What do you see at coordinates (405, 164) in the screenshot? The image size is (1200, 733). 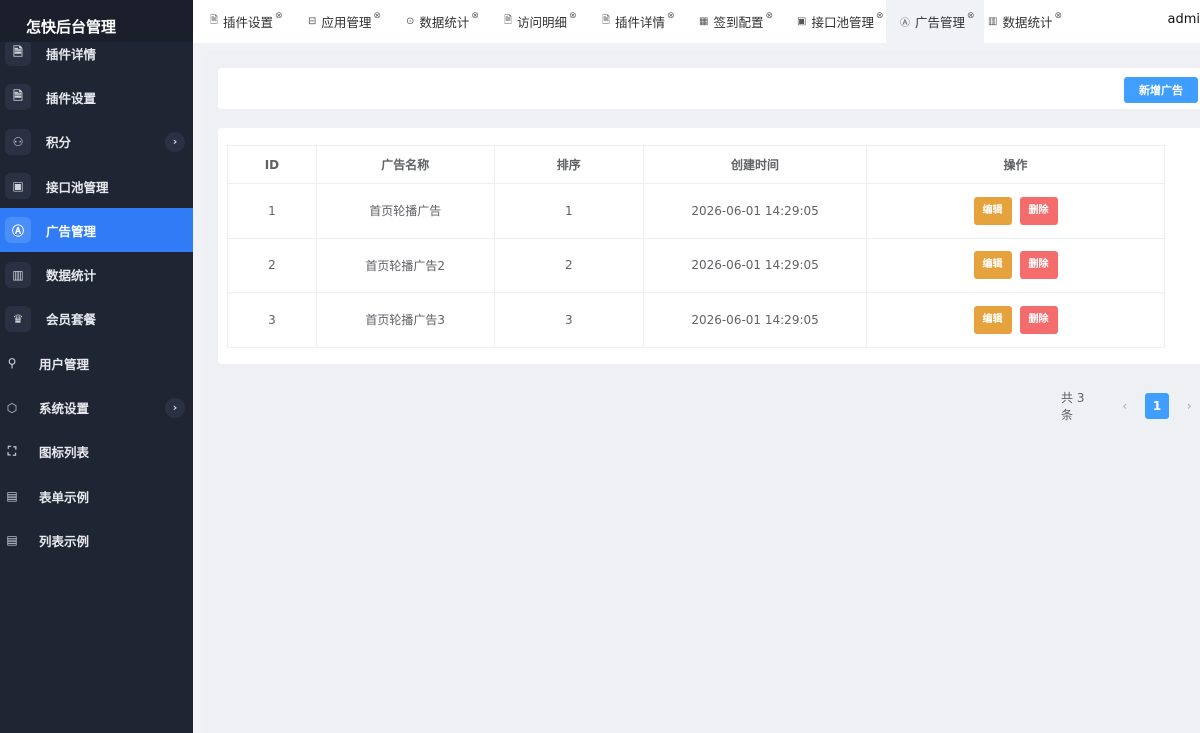 I see `header-name: 广告名称` at bounding box center [405, 164].